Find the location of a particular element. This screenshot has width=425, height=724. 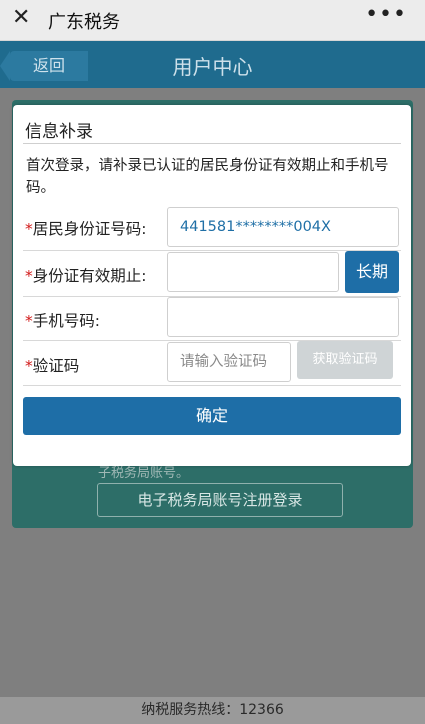

get-code-button: 获取验证码 is located at coordinates (345, 360).